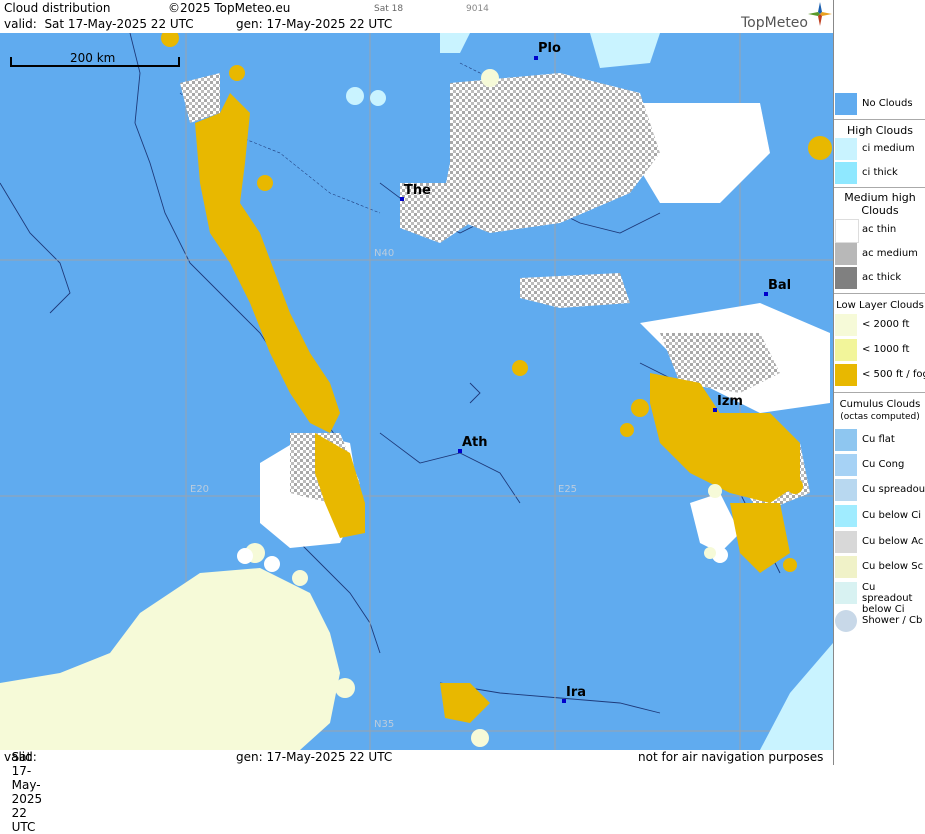 This screenshot has width=925, height=834. Describe the element at coordinates (846, 567) in the screenshot. I see `swatch-cu-below-sc` at that location.